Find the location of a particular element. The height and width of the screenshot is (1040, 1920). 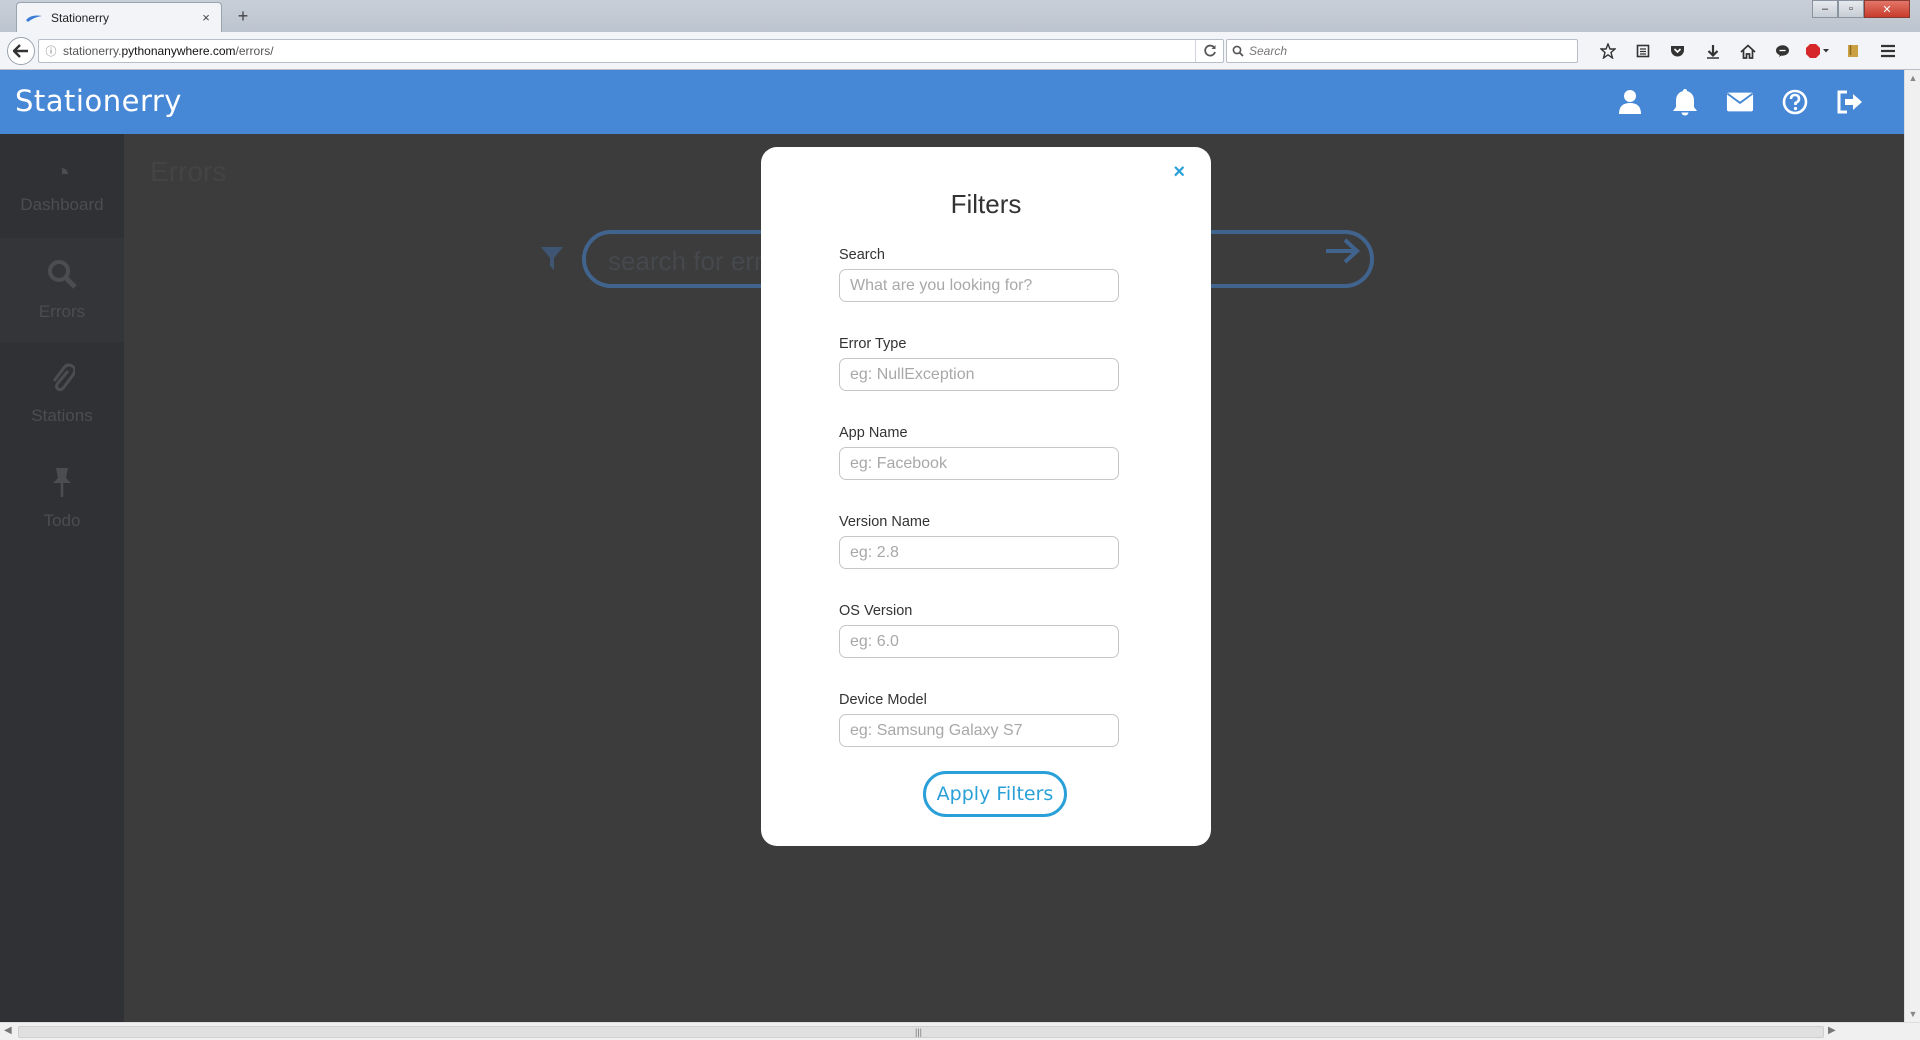

scroll-up-arrow-icon: ▲ is located at coordinates (1912, 78).